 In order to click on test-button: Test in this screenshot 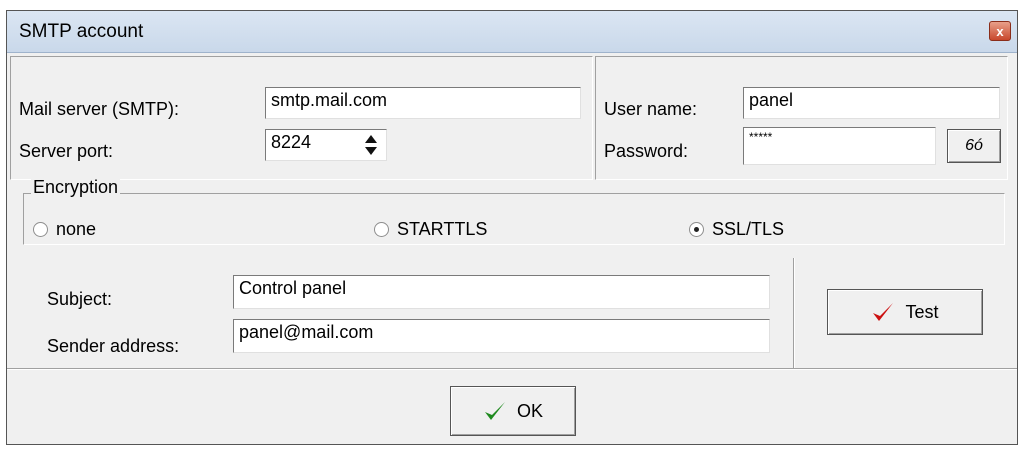, I will do `click(905, 312)`.